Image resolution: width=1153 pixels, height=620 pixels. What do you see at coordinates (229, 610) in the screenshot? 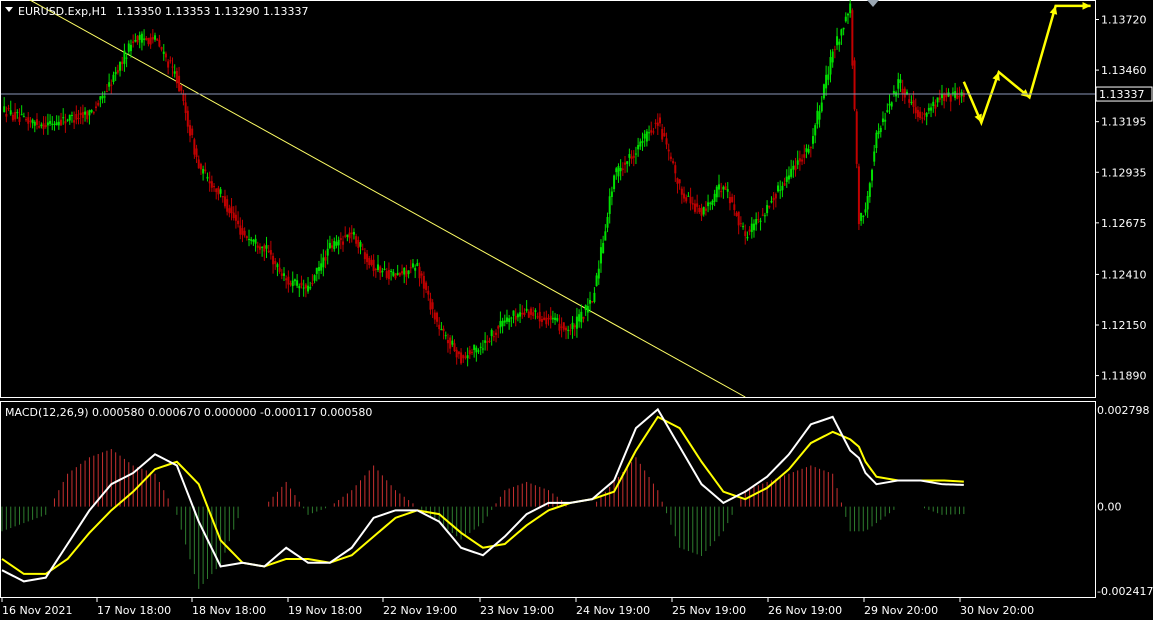
I see `time-axis-label: 18 Nov 18:00` at bounding box center [229, 610].